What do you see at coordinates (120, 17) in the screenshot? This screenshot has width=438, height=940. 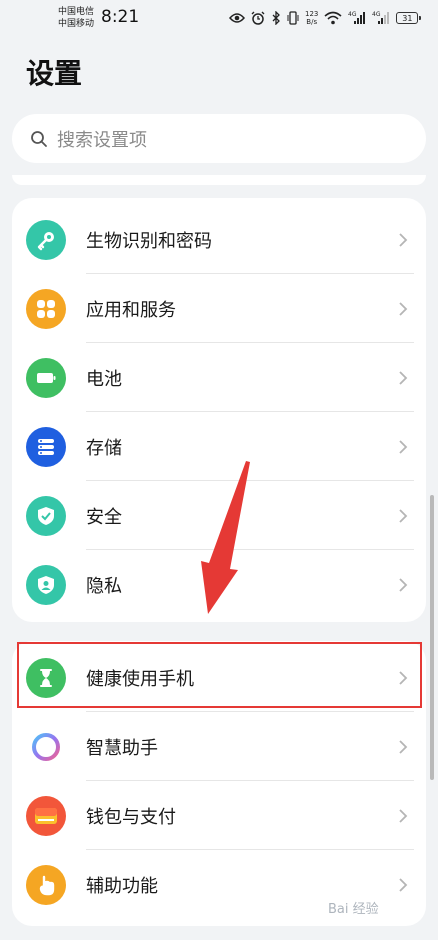 I see `clock: 8:21` at bounding box center [120, 17].